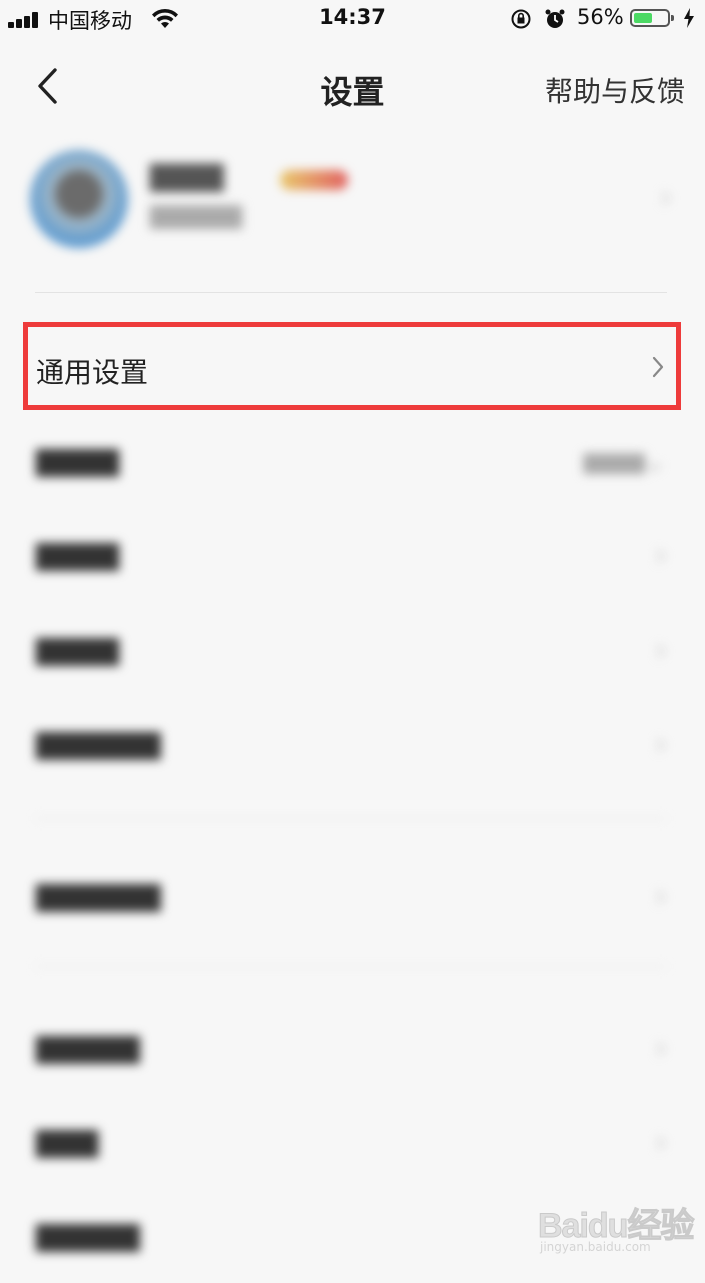  Describe the element at coordinates (658, 367) in the screenshot. I see `chevron-right-icon` at that location.